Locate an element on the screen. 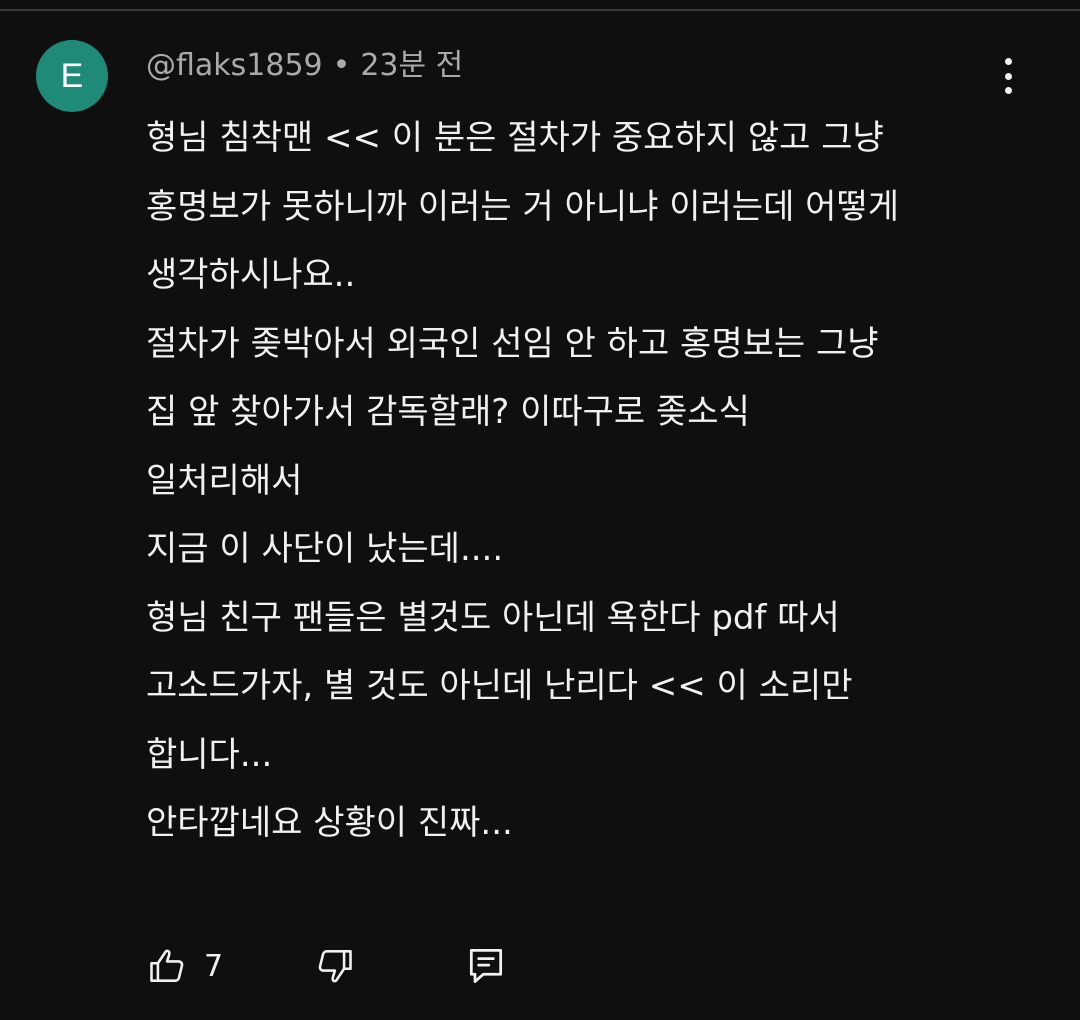  thumbs-down-icon is located at coordinates (334, 966).